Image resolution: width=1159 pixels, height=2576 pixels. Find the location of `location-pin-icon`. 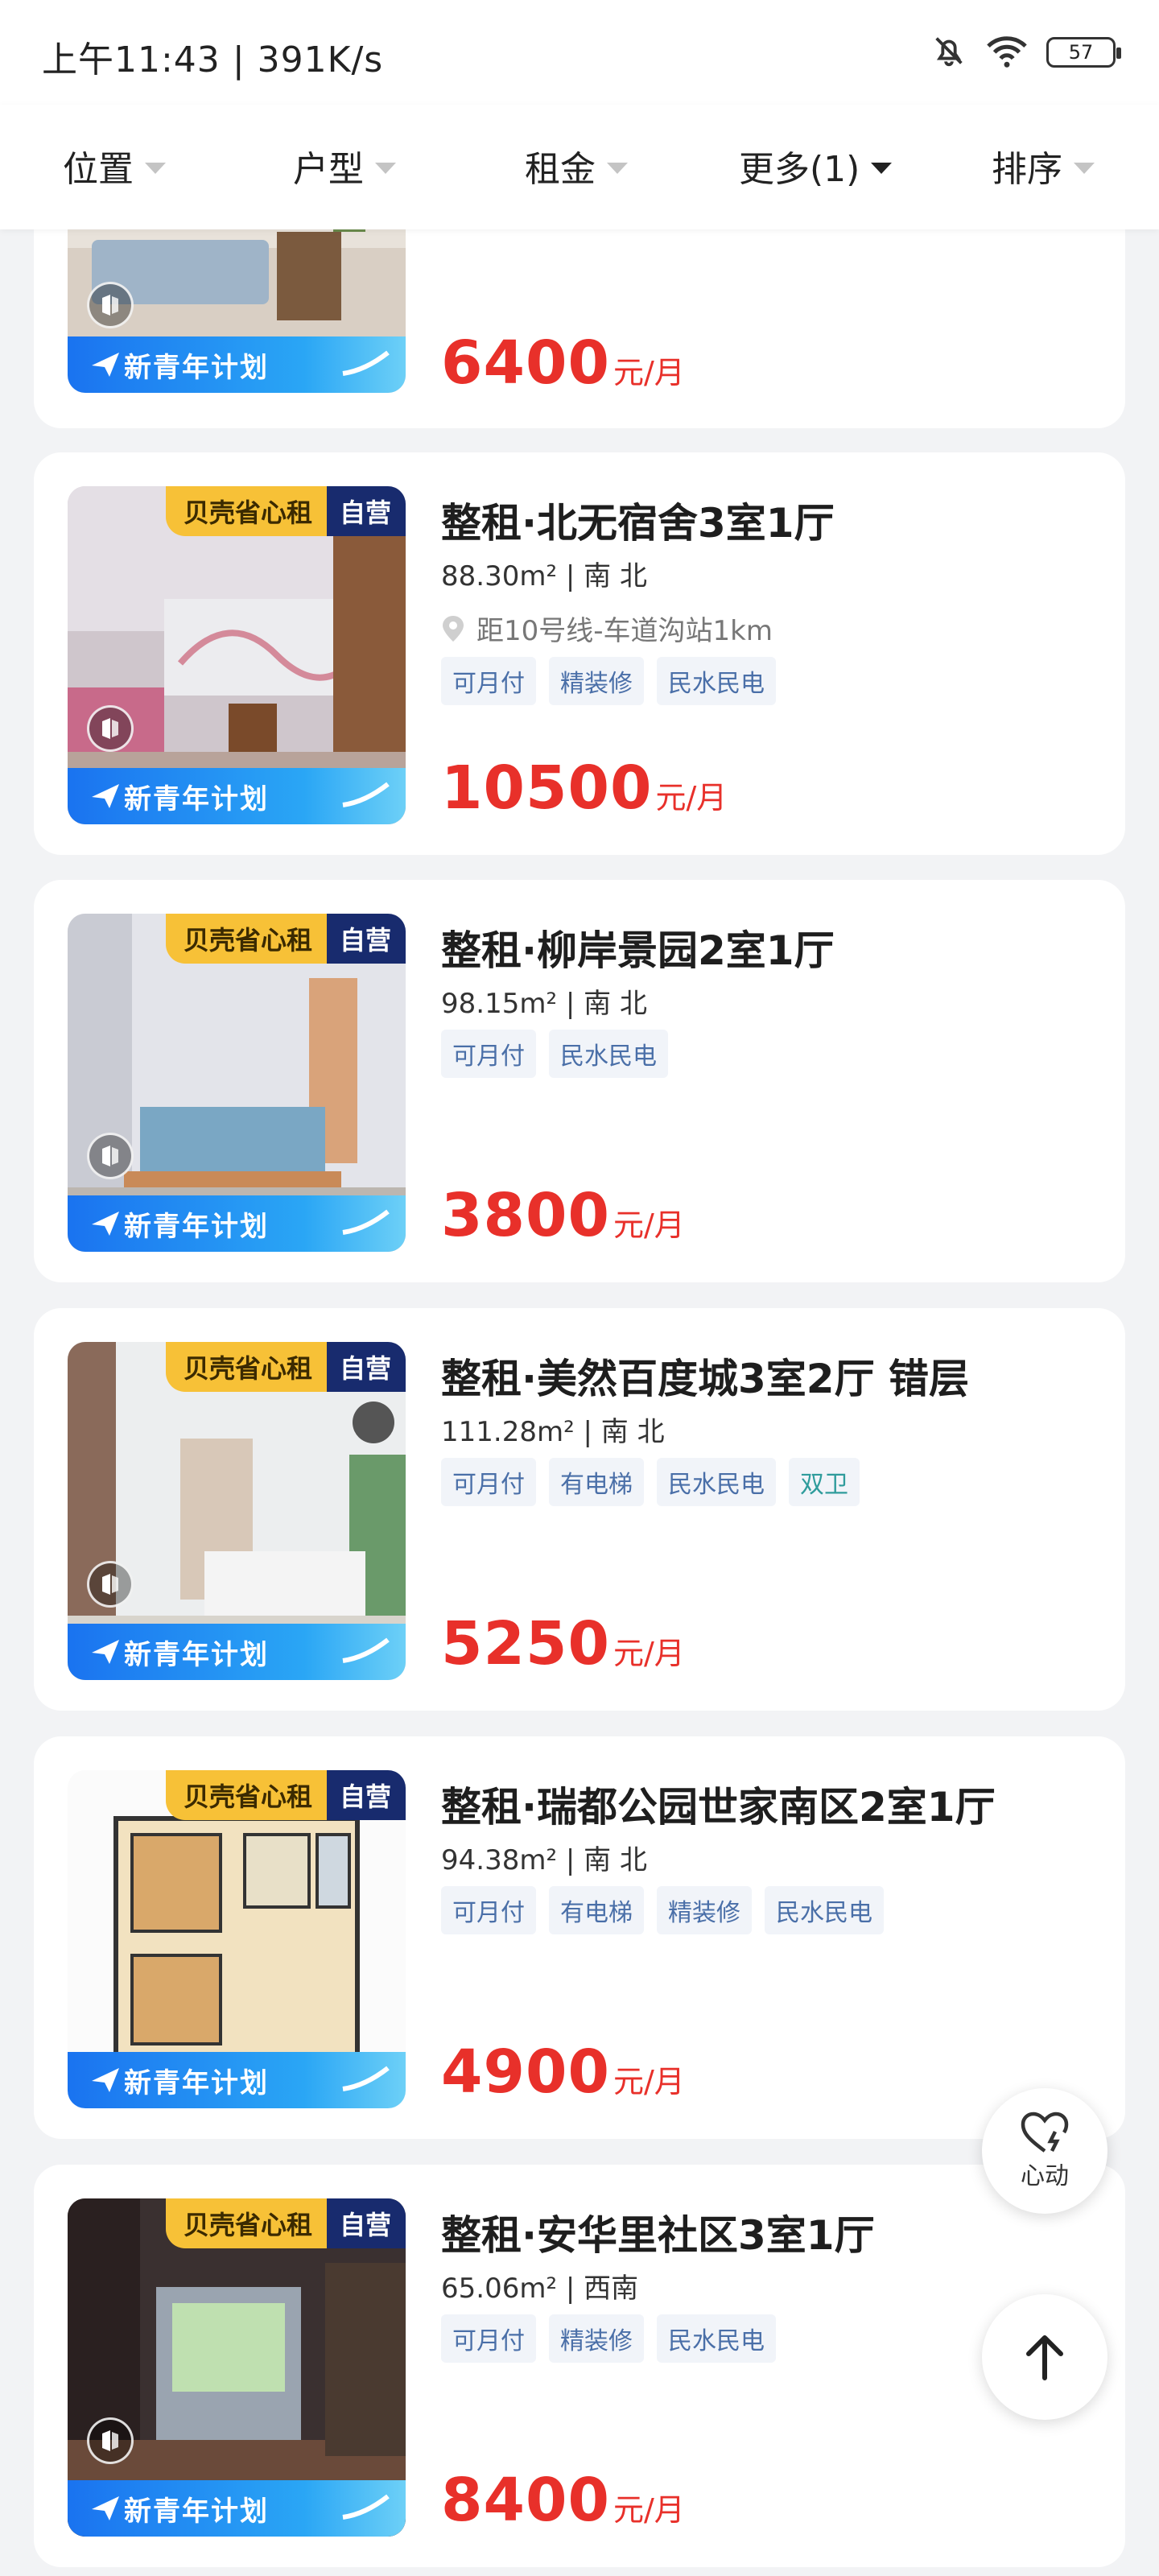

location-pin-icon is located at coordinates (453, 628).